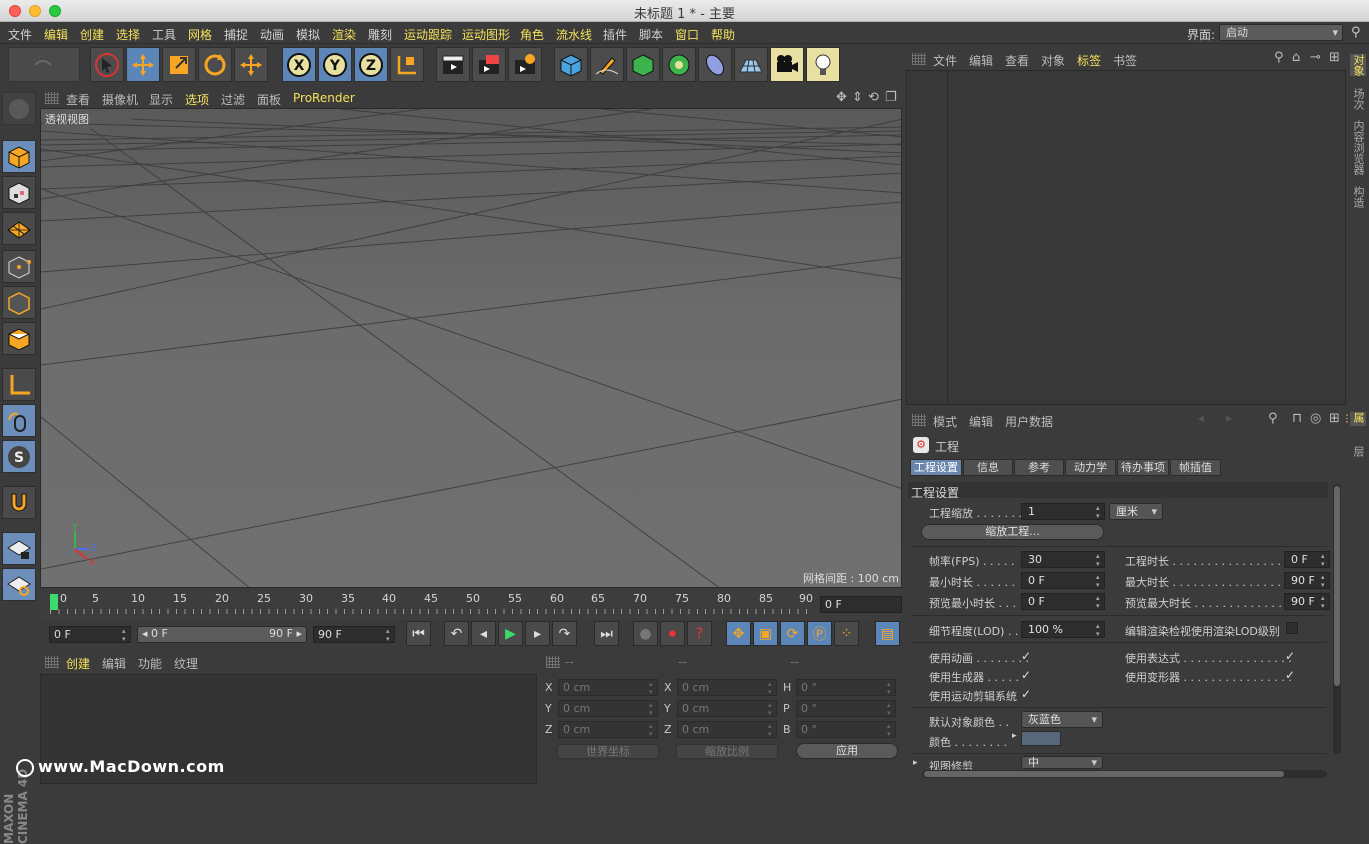 The image size is (1369, 844). Describe the element at coordinates (861, 604) in the screenshot. I see `current-frame-field: 0 F` at that location.